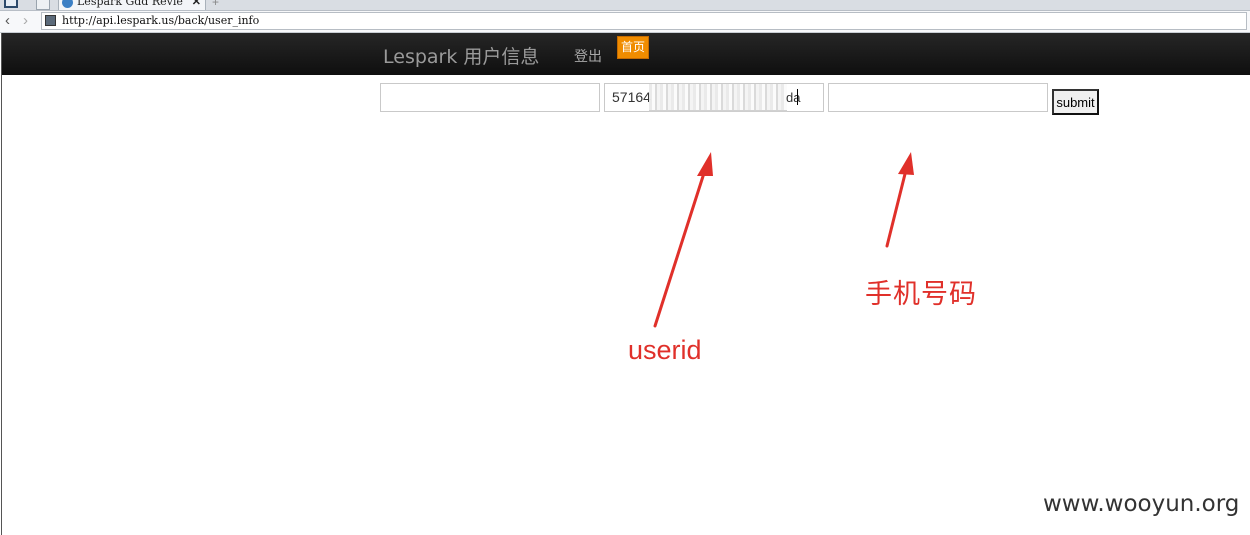 The width and height of the screenshot is (1250, 535). I want to click on globe-icon, so click(67, 4).